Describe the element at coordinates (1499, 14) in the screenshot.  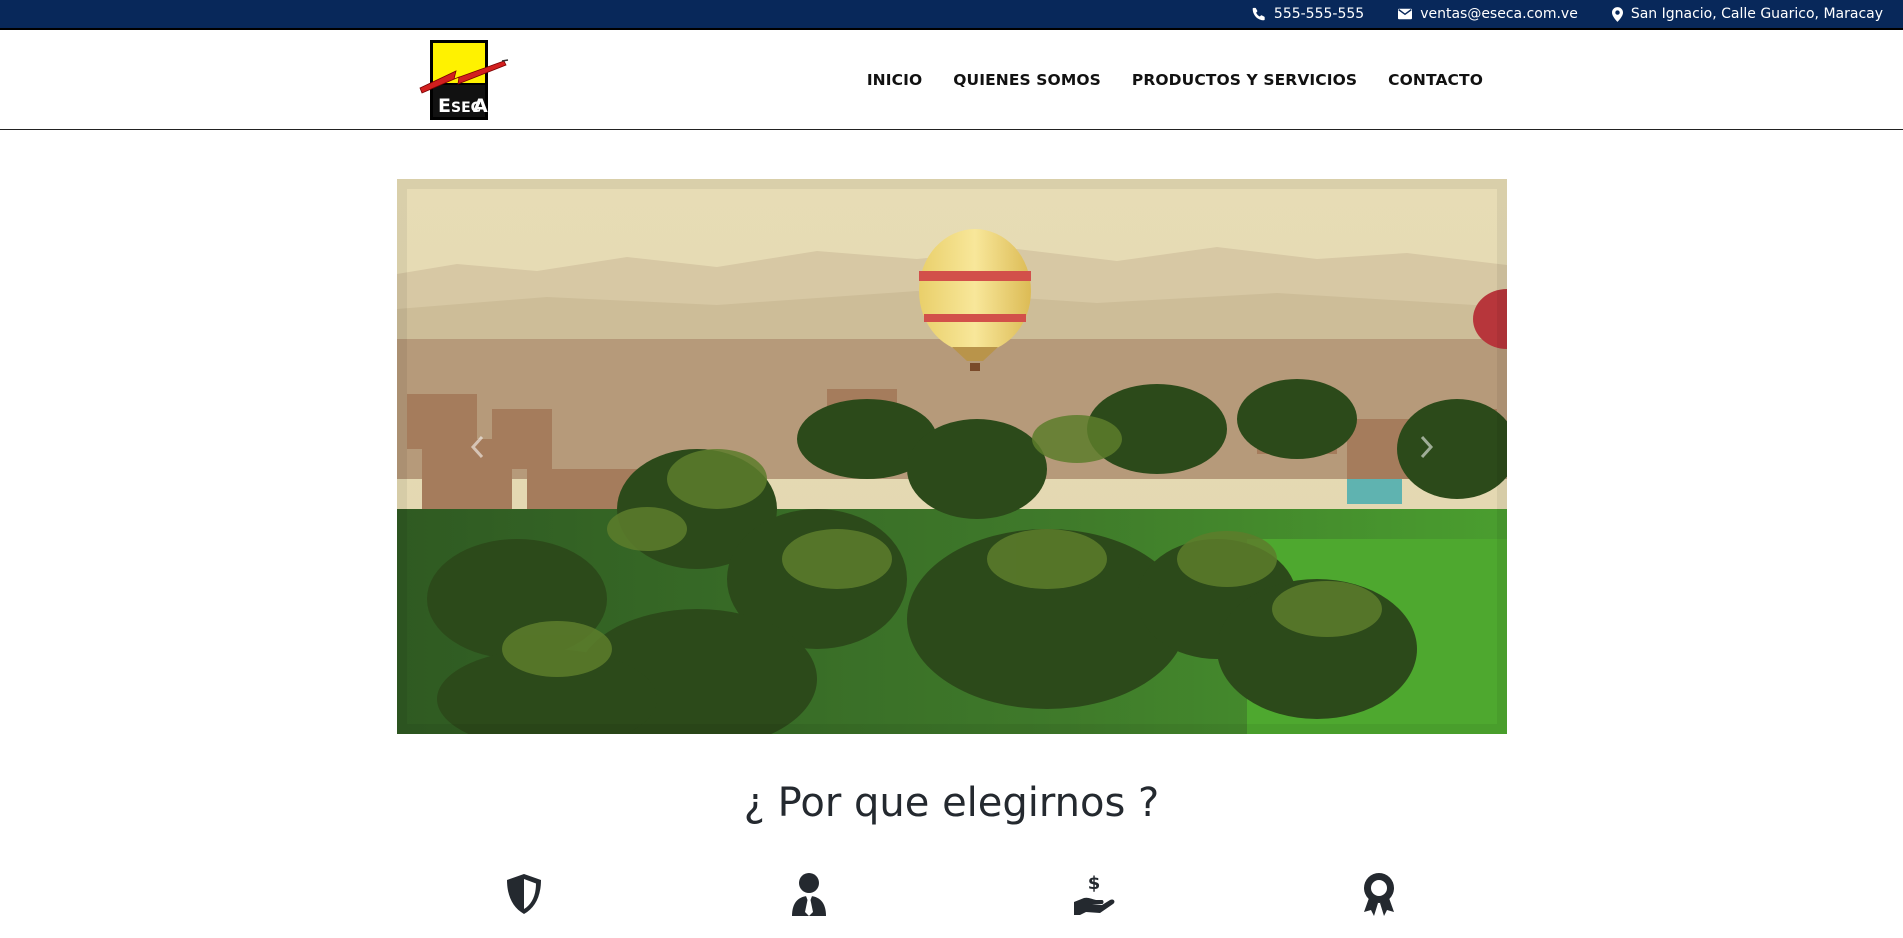
I see `email-text: ventas@eseca.com.ve` at that location.